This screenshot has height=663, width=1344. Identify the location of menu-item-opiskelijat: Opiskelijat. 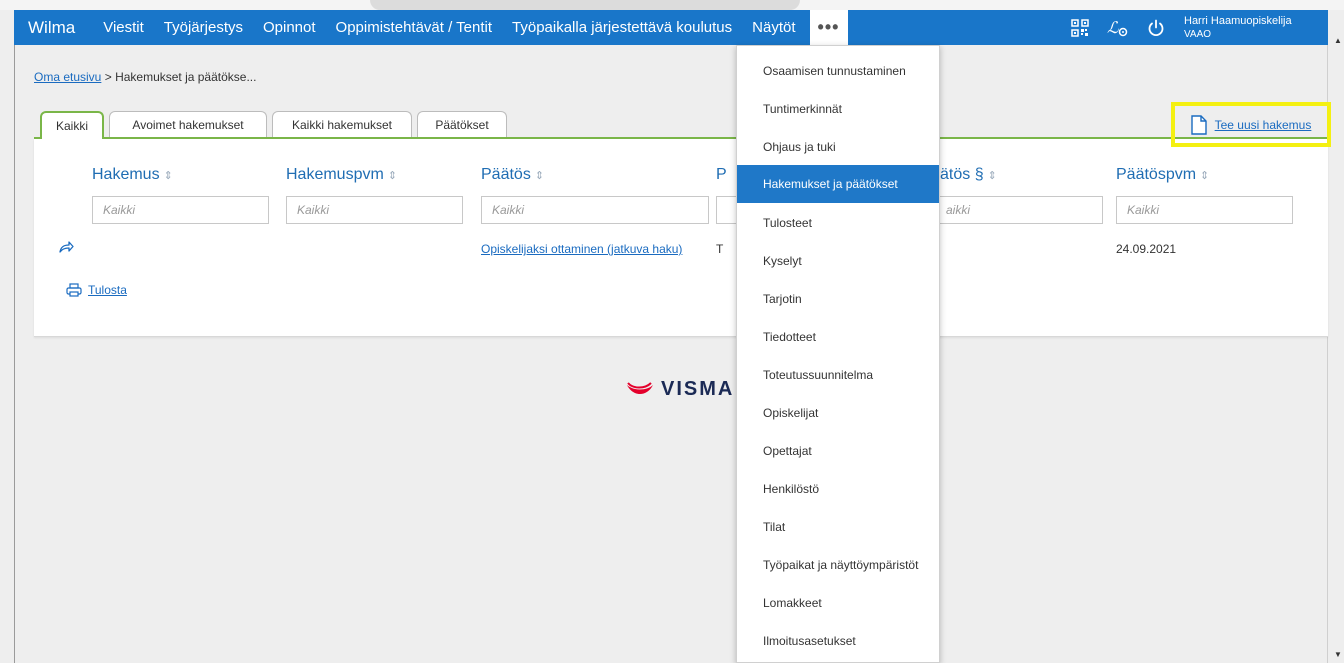
(838, 413).